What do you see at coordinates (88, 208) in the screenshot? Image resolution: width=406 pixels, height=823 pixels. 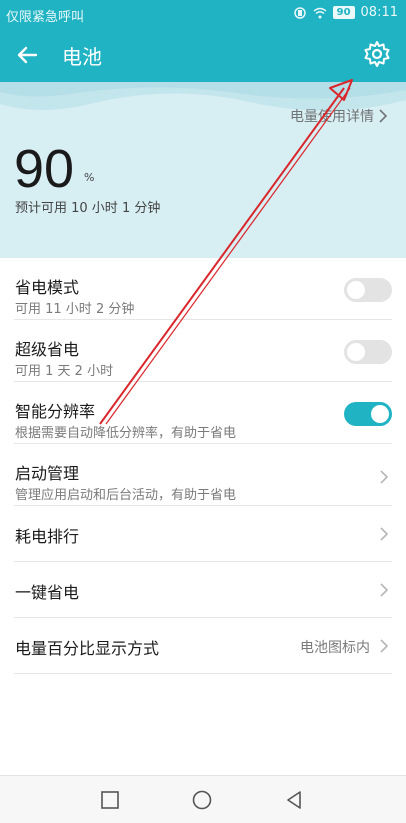 I see `remaining-time-estimate: 预计可用 10 小时 1 分钟` at bounding box center [88, 208].